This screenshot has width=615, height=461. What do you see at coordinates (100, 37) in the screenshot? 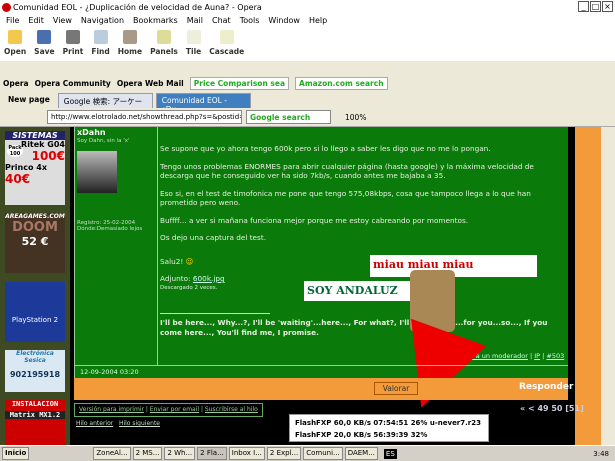
I see `magnifier-icon` at bounding box center [100, 37].